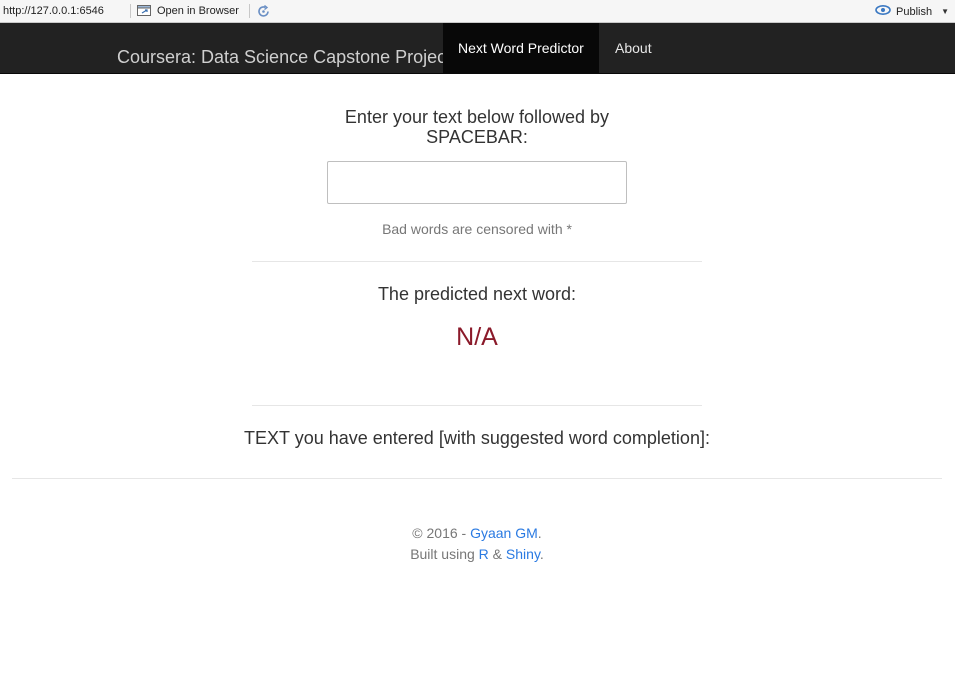 Image resolution: width=955 pixels, height=685 pixels. I want to click on shiny-link: Shiny, so click(523, 554).